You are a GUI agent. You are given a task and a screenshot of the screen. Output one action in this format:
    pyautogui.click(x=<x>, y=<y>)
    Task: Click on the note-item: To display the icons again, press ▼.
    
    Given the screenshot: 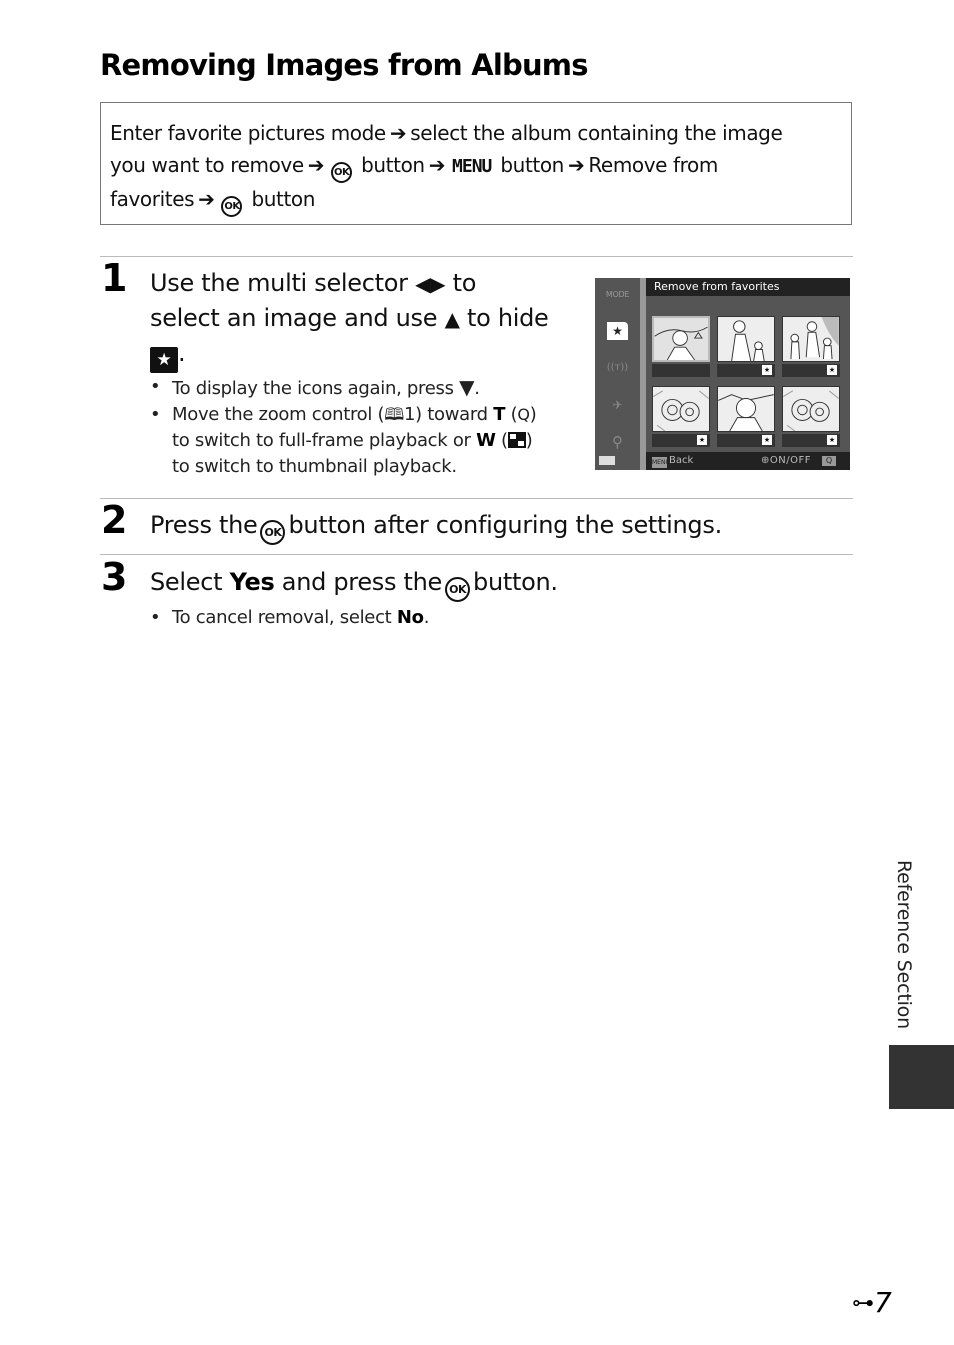 What is the action you would take?
    pyautogui.click(x=360, y=388)
    